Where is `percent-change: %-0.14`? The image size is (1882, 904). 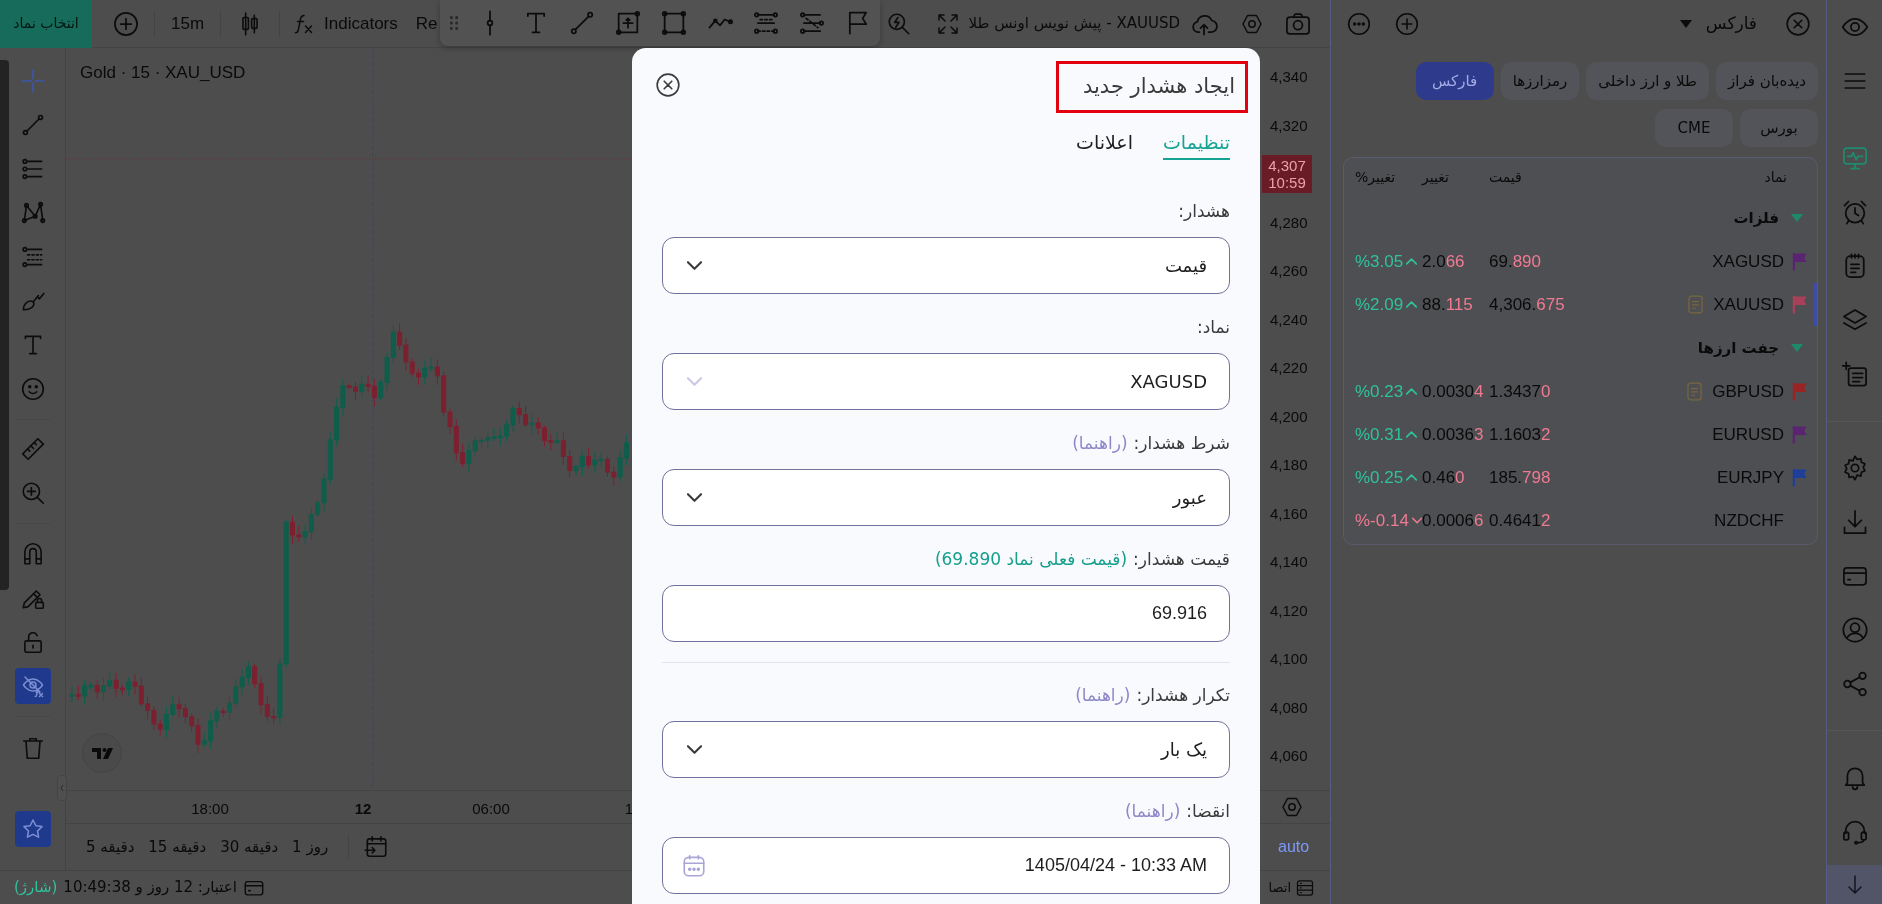
percent-change: %-0.14 is located at coordinates (1382, 520).